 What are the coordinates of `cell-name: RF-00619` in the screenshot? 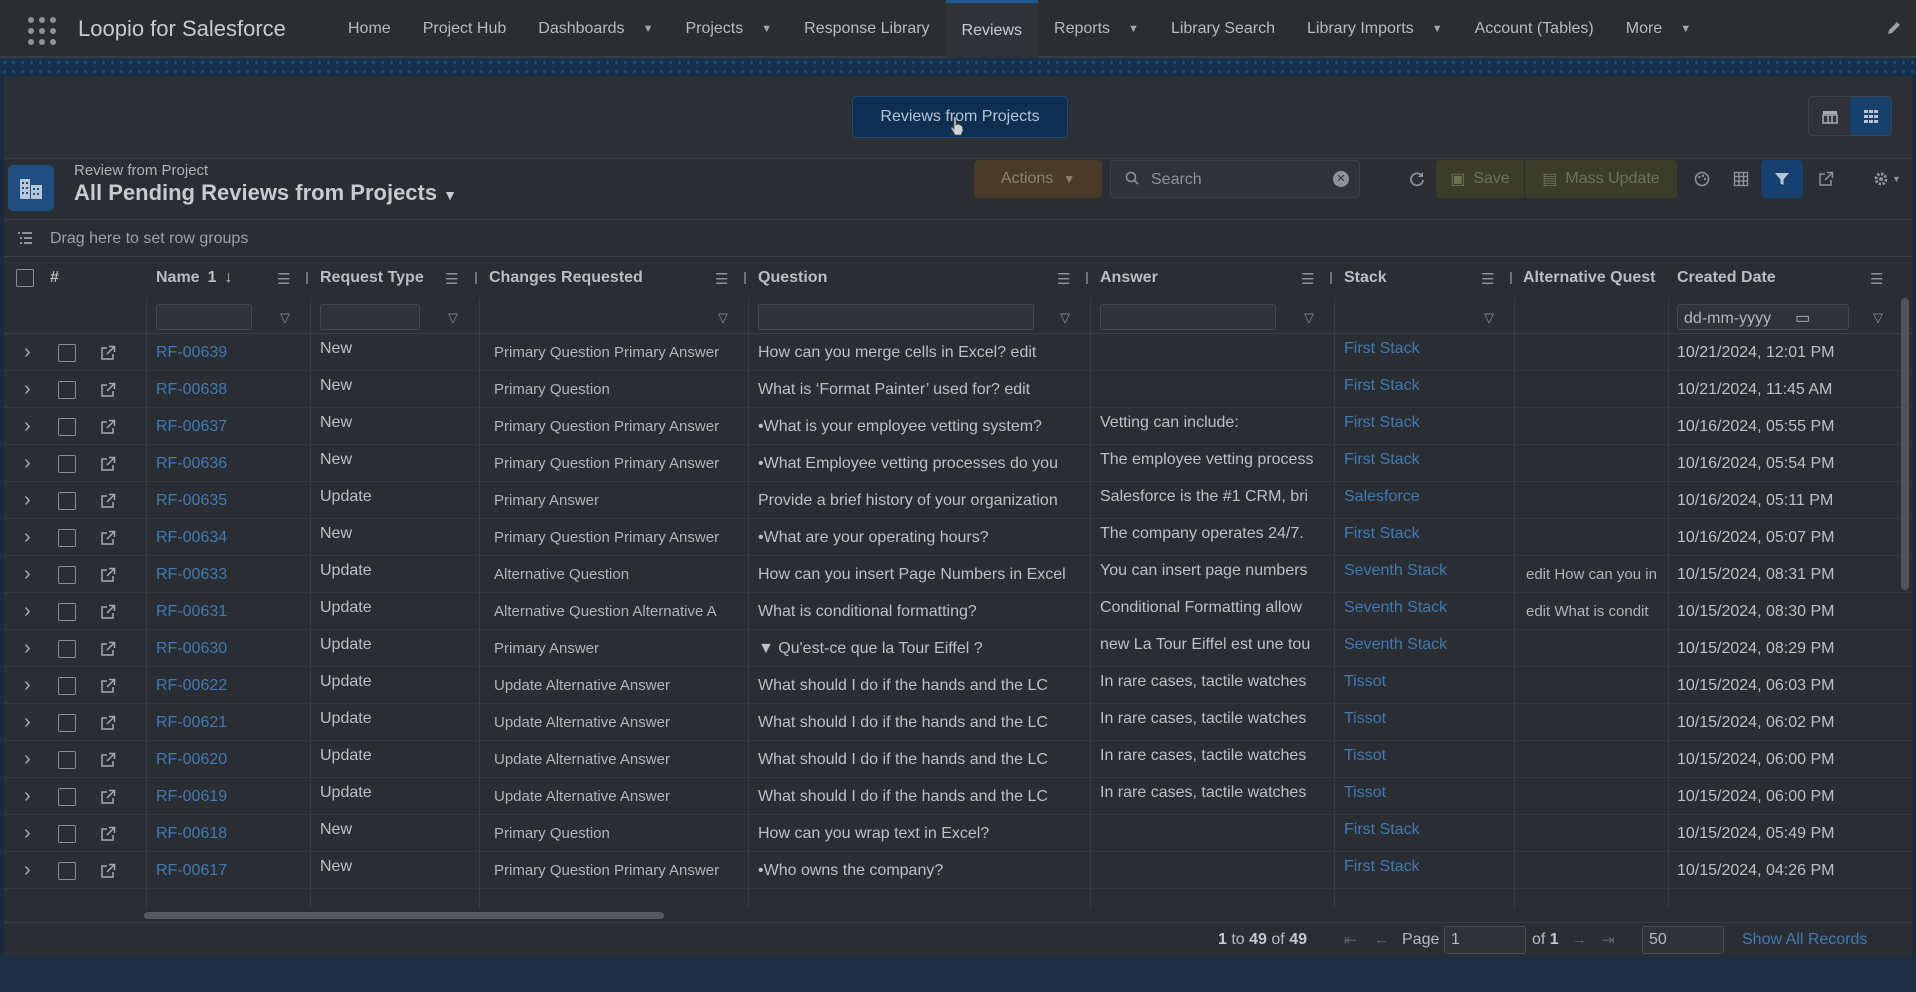 It's located at (231, 796).